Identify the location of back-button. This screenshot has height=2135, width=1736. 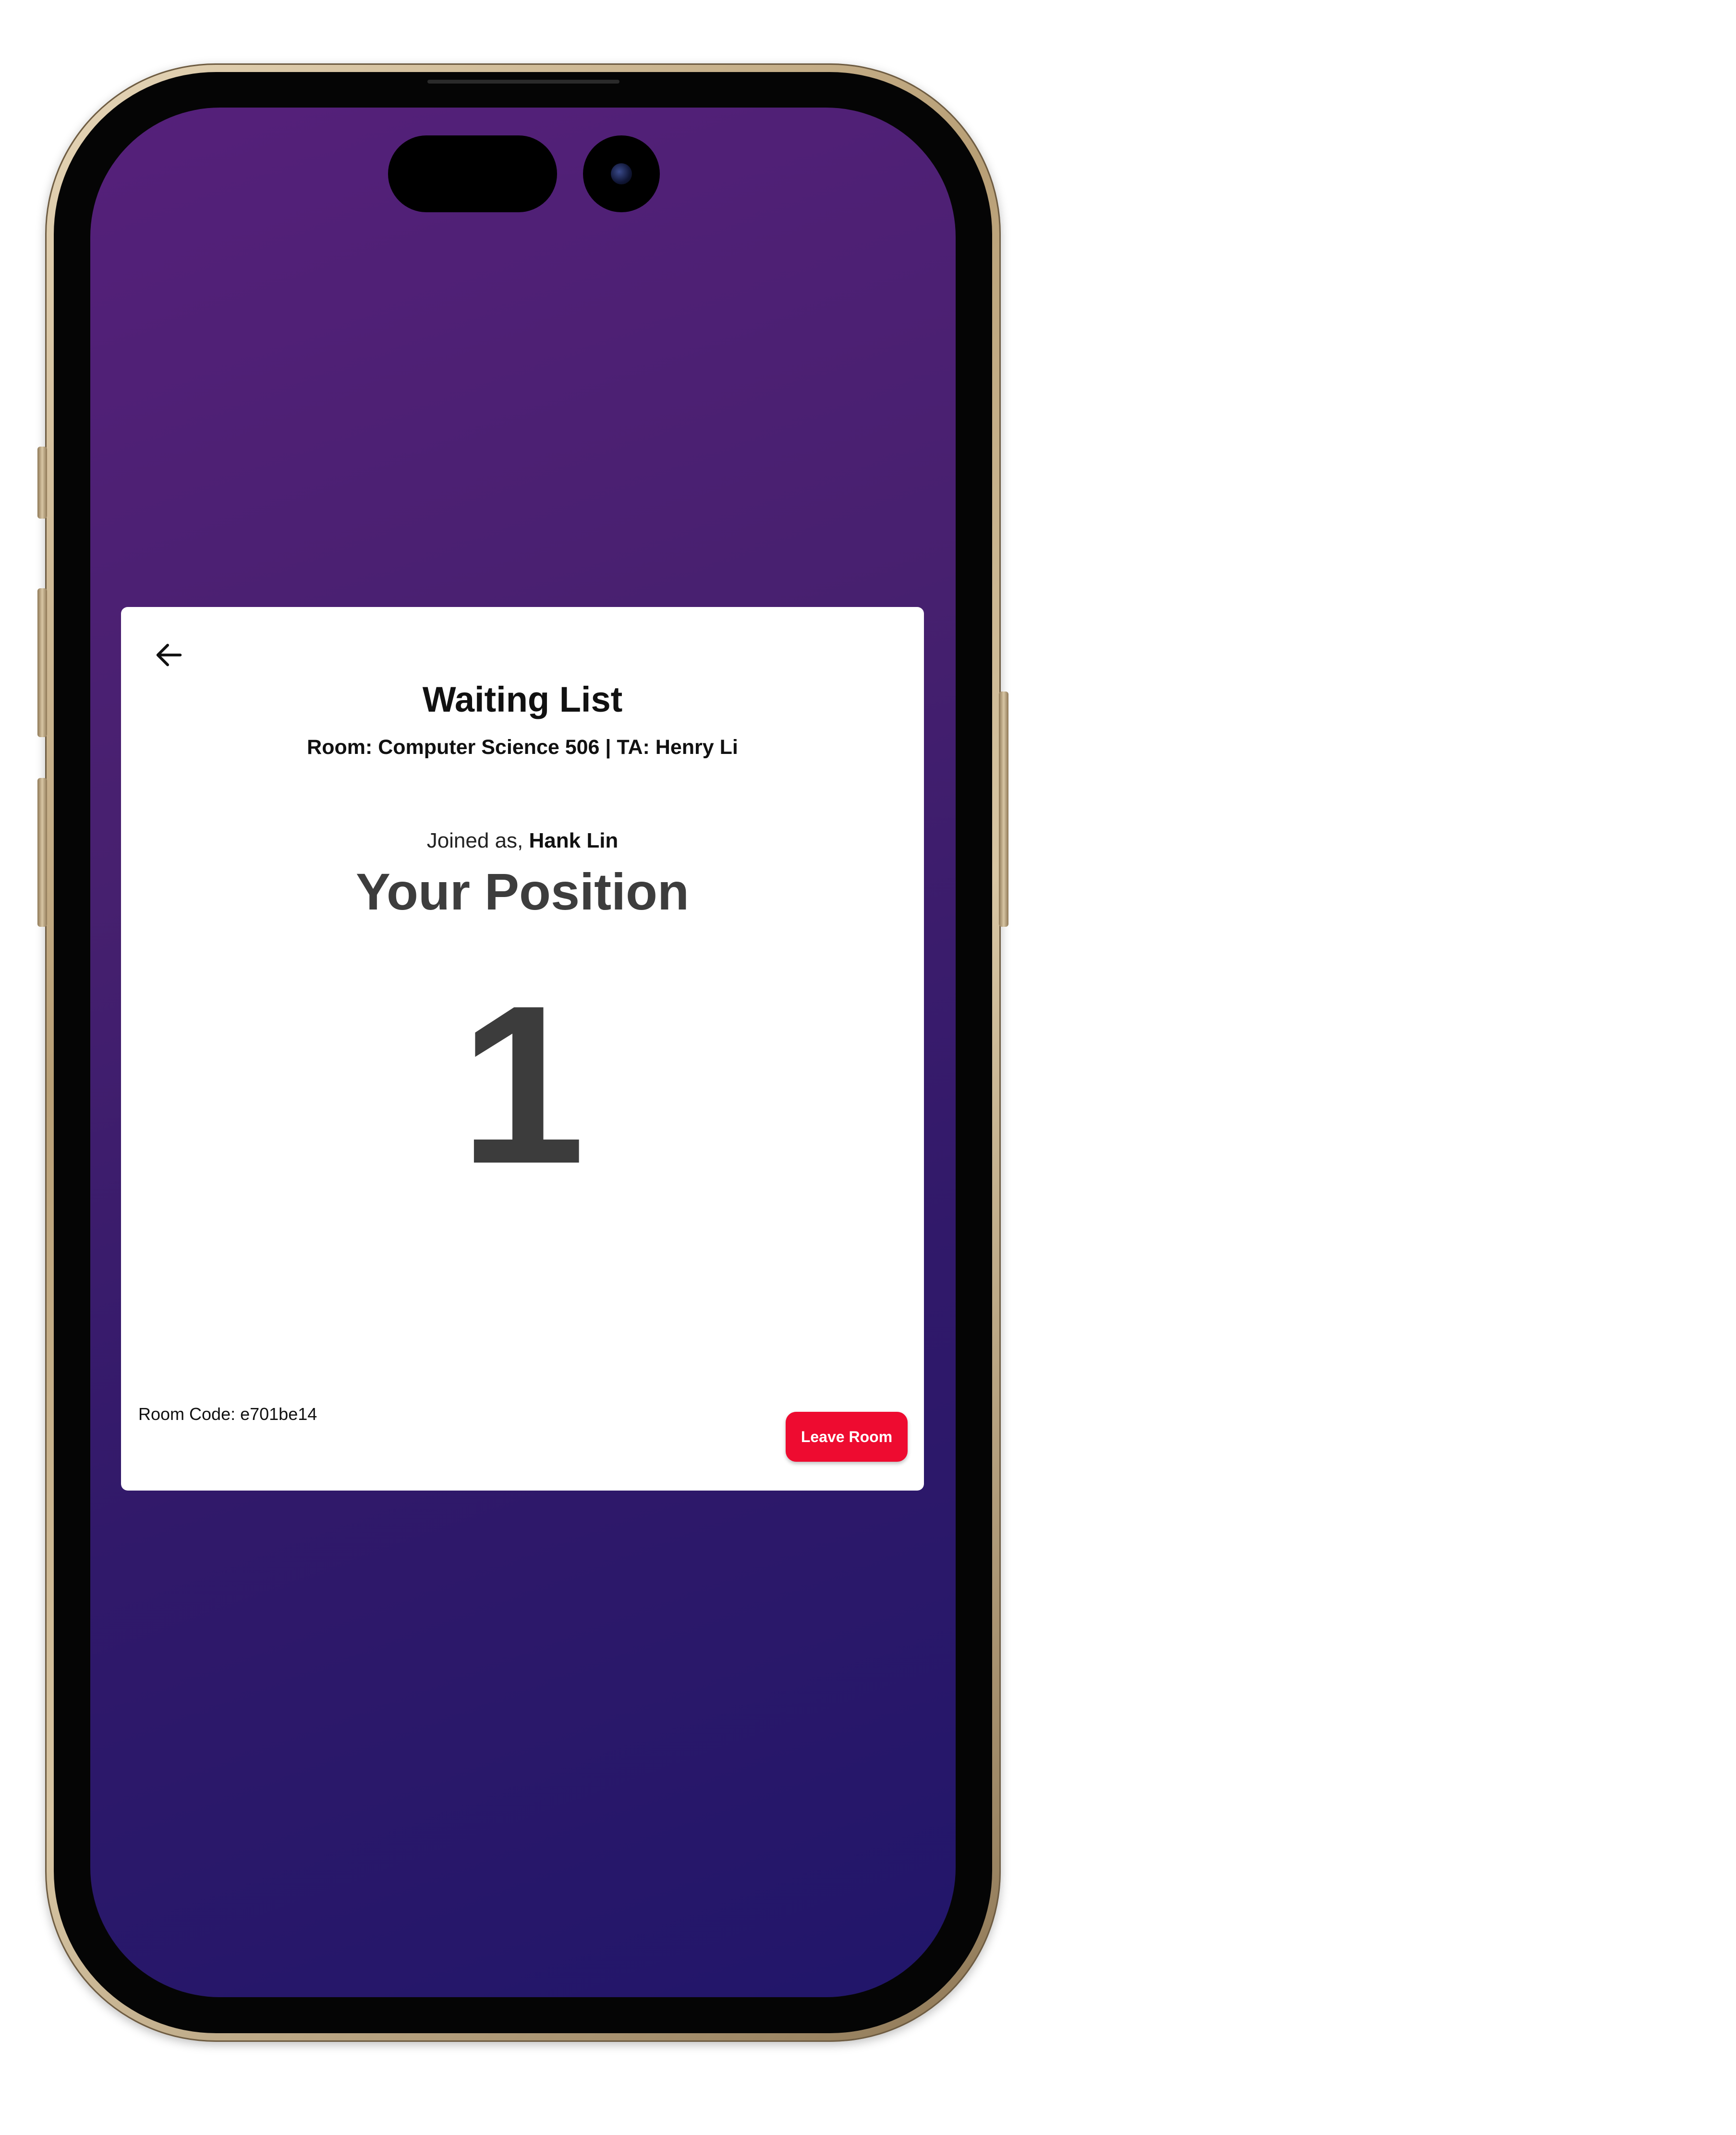
(169, 655).